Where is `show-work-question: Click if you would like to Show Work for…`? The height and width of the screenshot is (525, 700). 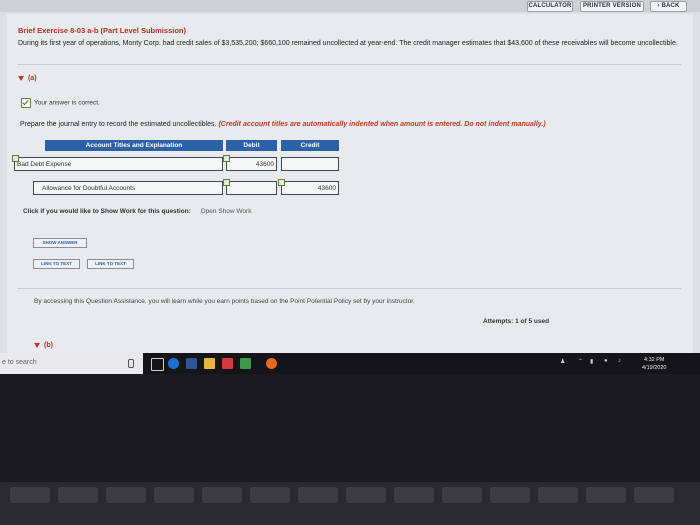 show-work-question: Click if you would like to Show Work for… is located at coordinates (107, 211).